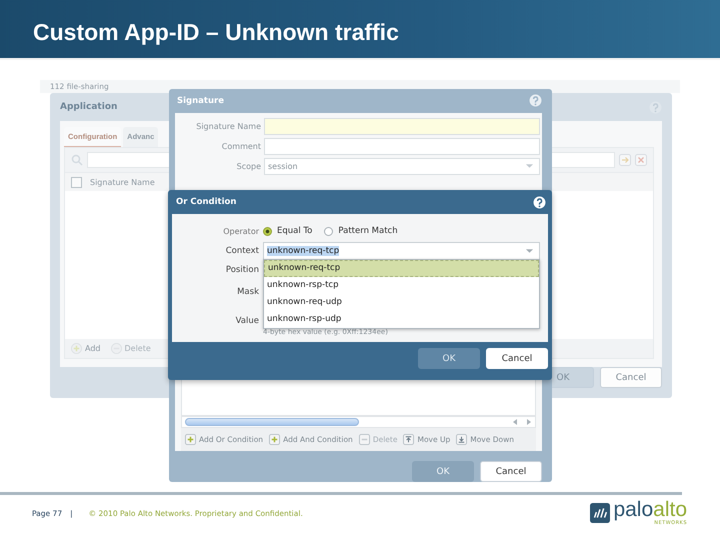 This screenshot has height=540, width=720. Describe the element at coordinates (89, 107) in the screenshot. I see `window-title: Application` at that location.